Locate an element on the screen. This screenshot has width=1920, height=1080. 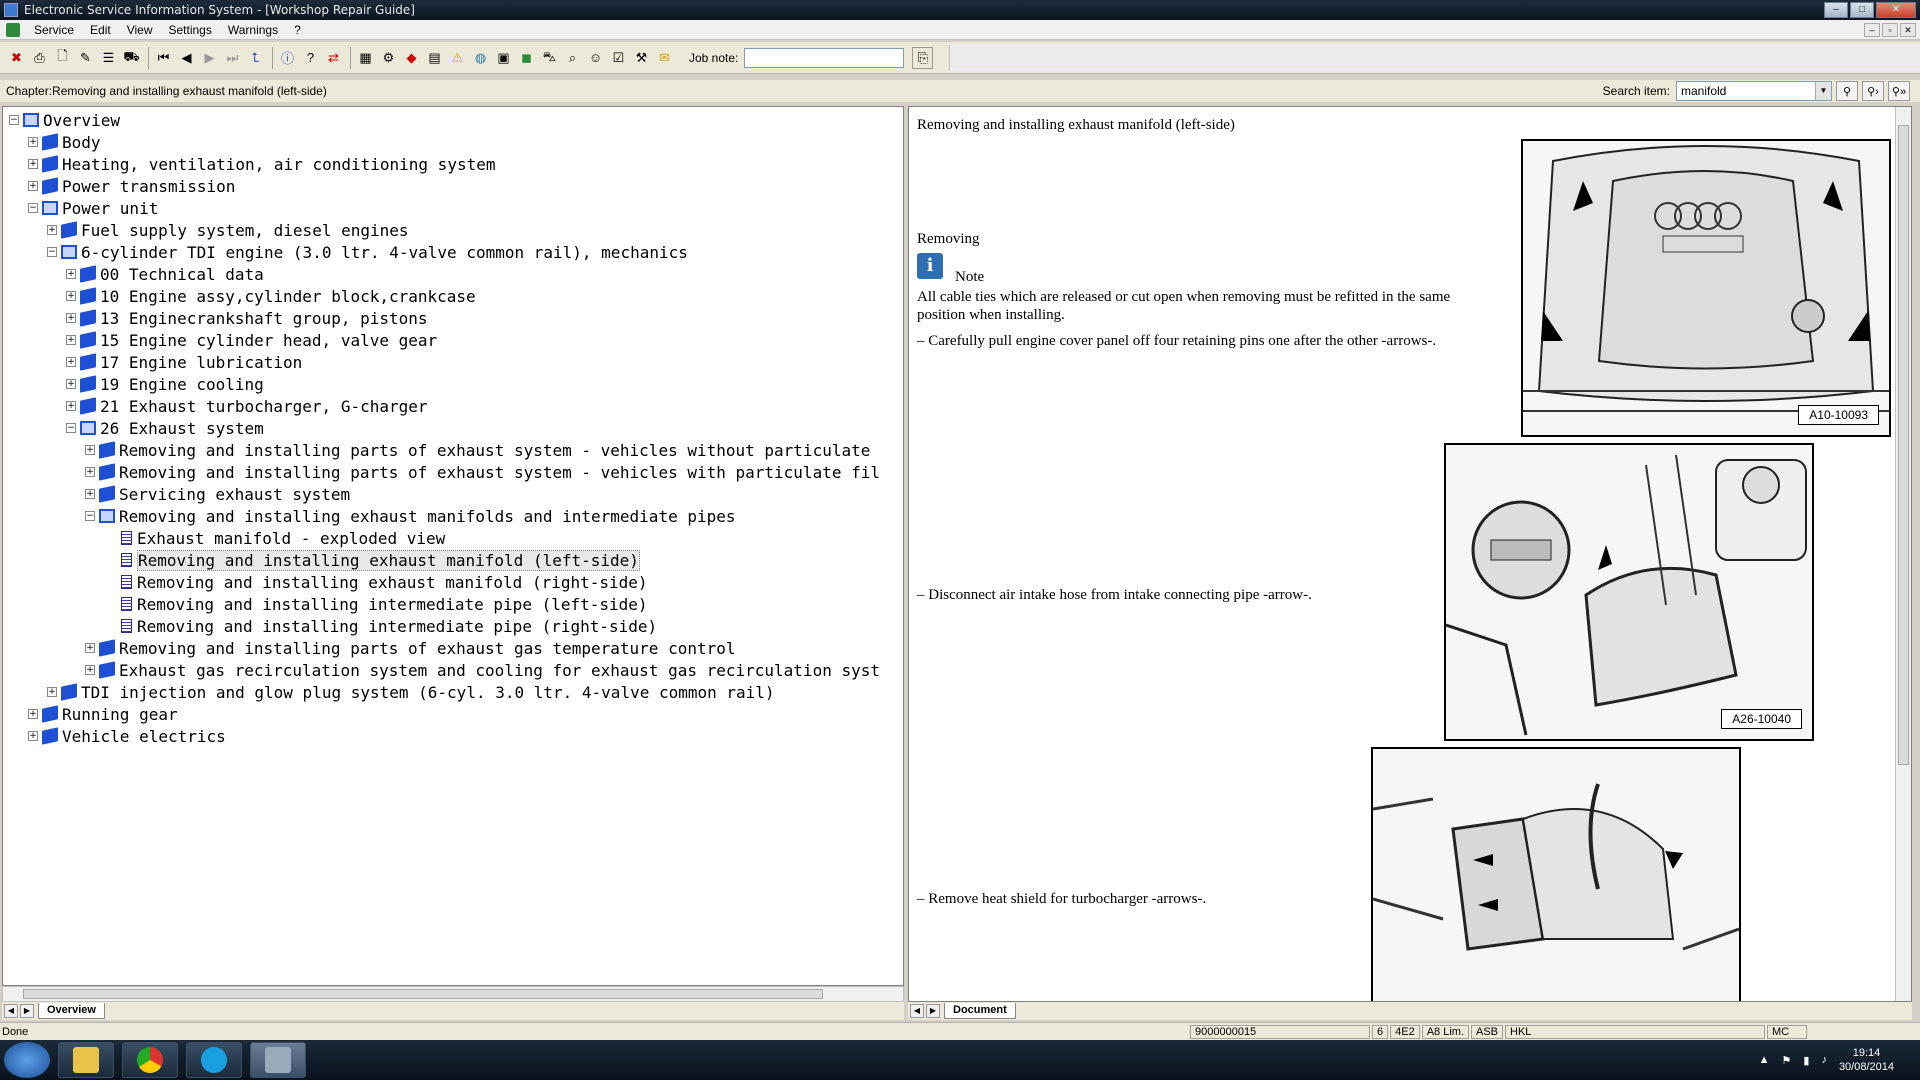
minimize-button: – is located at coordinates (1836, 10).